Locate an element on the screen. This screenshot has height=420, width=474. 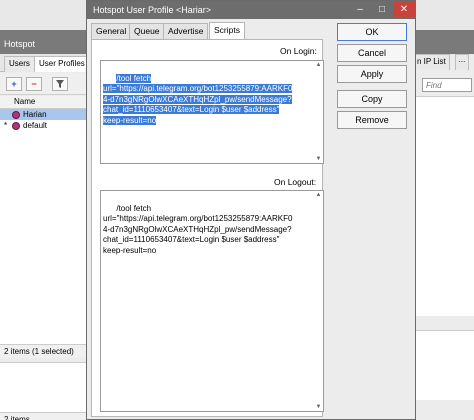
lower-list is located at coordinates (44, 387).